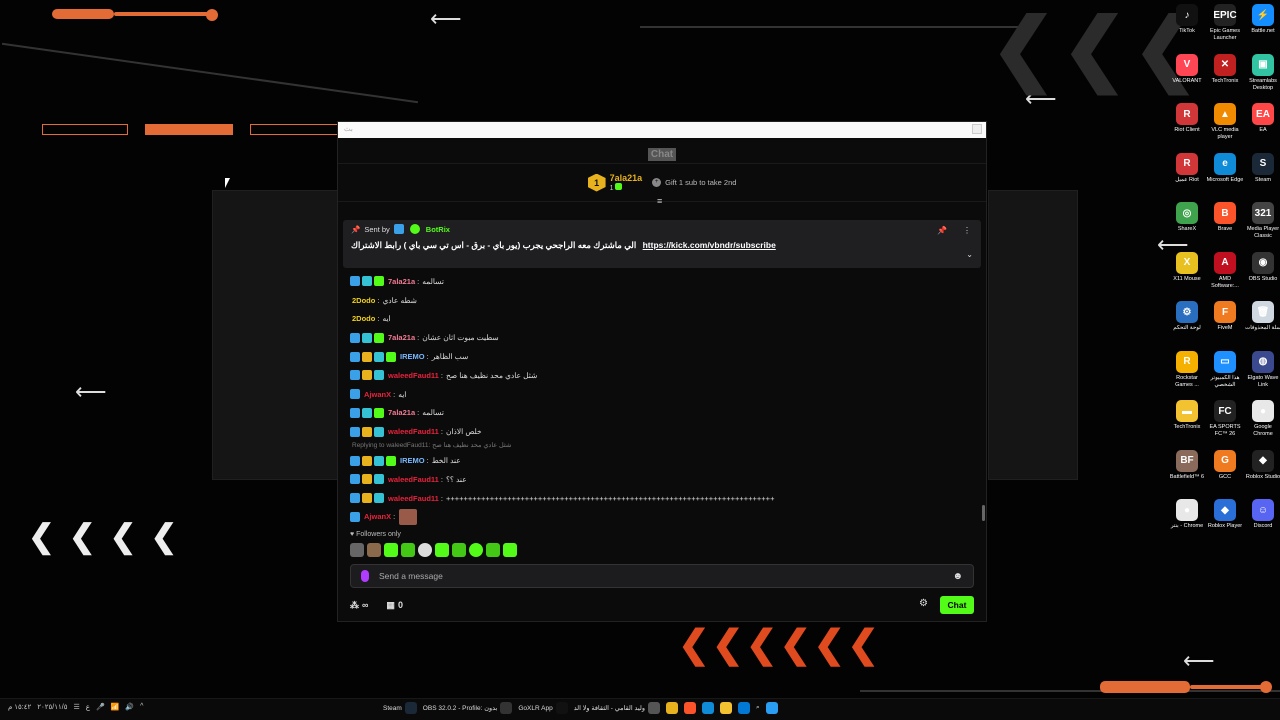 The width and height of the screenshot is (1280, 720). I want to click on desktop-icon: R Riot Client, so click(1187, 118).